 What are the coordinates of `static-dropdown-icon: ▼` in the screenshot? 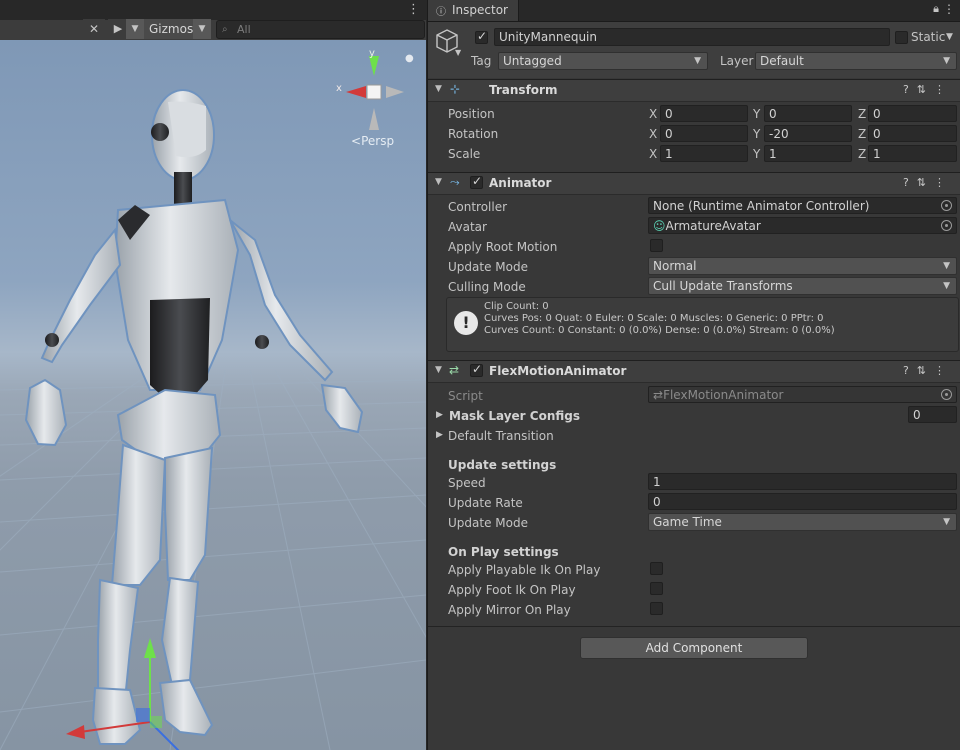 It's located at (949, 37).